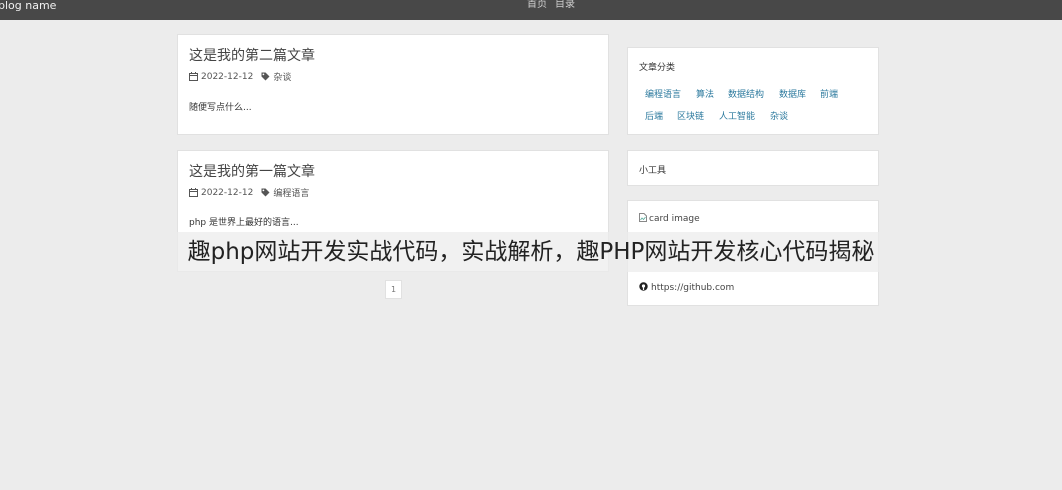 This screenshot has height=490, width=1062. What do you see at coordinates (28, 6) in the screenshot?
I see `site-brand: blog name` at bounding box center [28, 6].